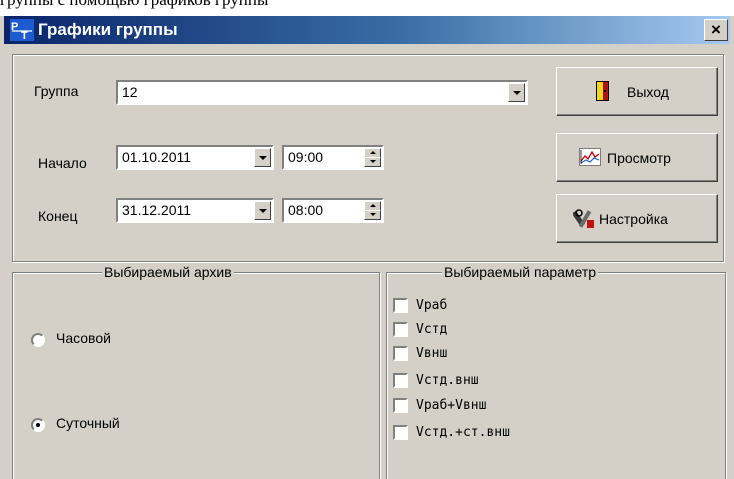 Image resolution: width=734 pixels, height=479 pixels. I want to click on end-time-value: 08:00, so click(306, 210).